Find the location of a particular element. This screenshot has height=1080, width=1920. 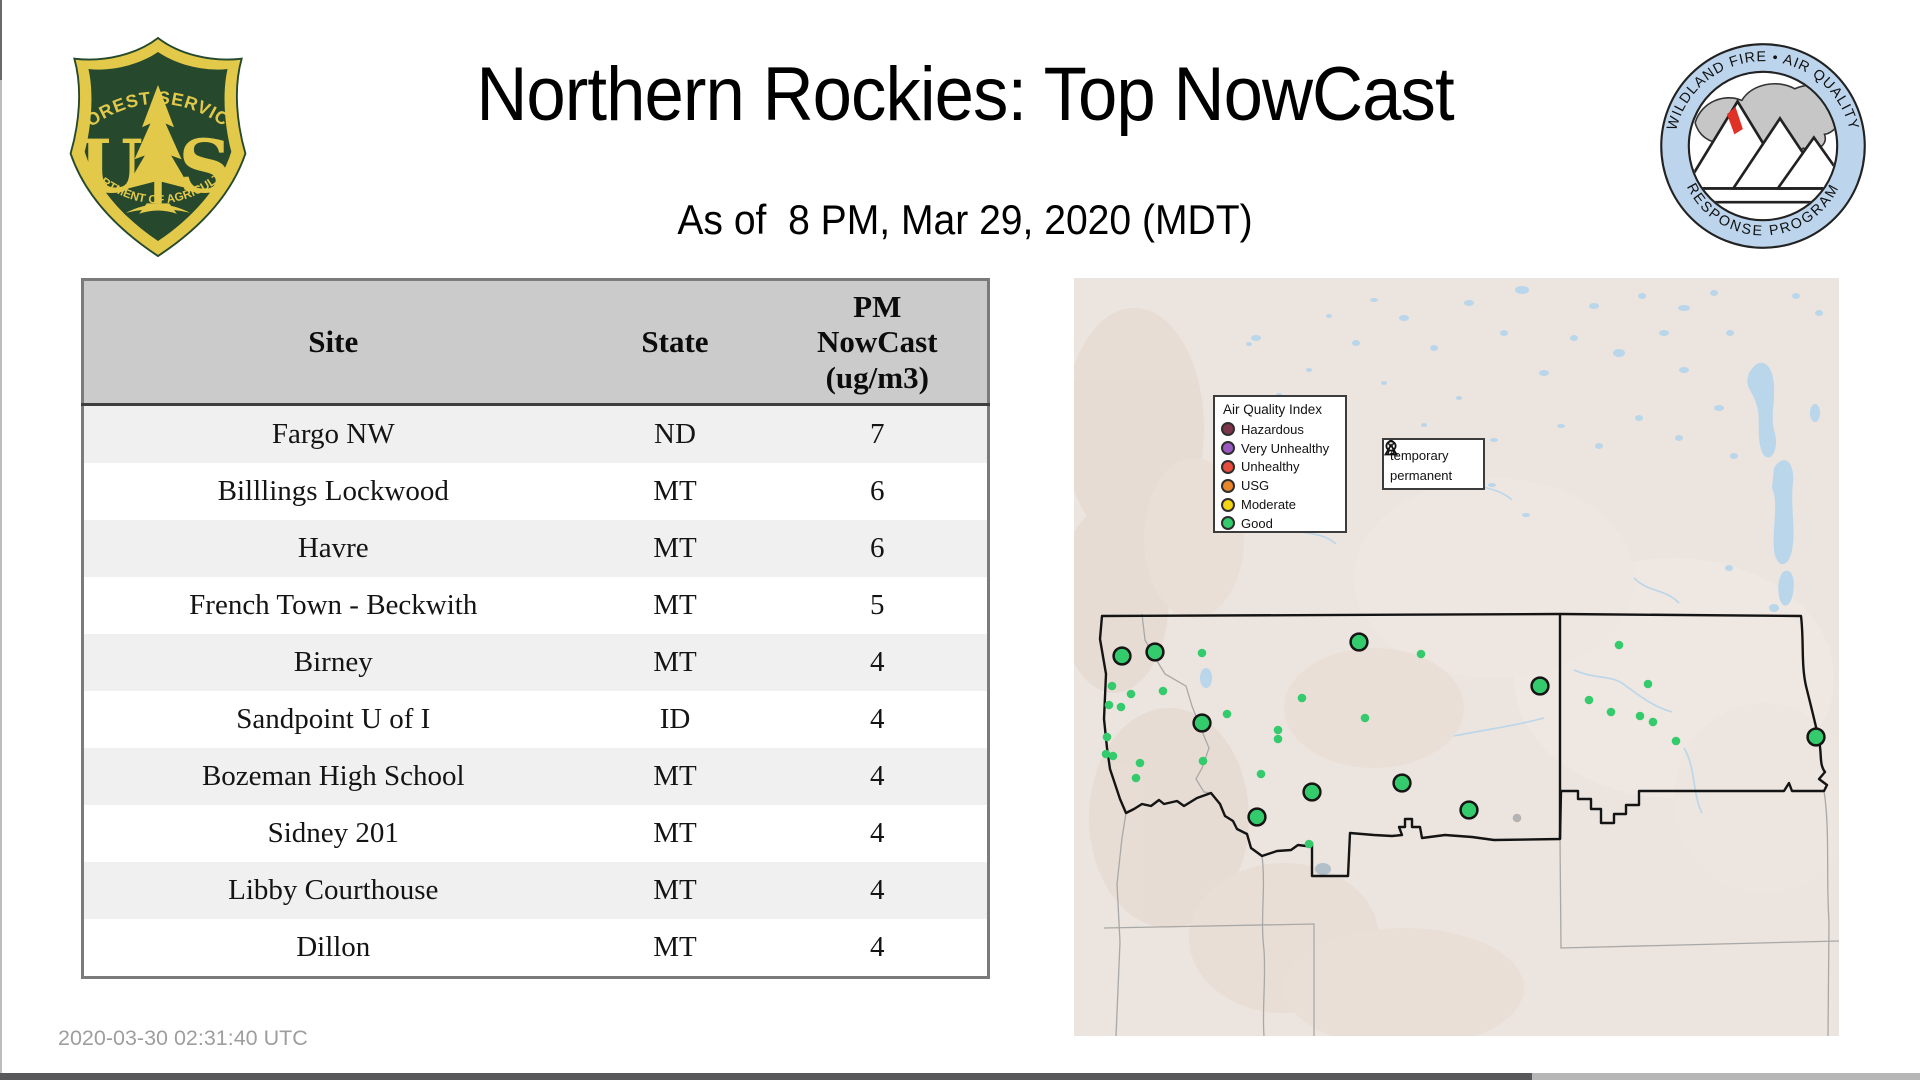

marker-temporary-label: temporary is located at coordinates (1419, 455).